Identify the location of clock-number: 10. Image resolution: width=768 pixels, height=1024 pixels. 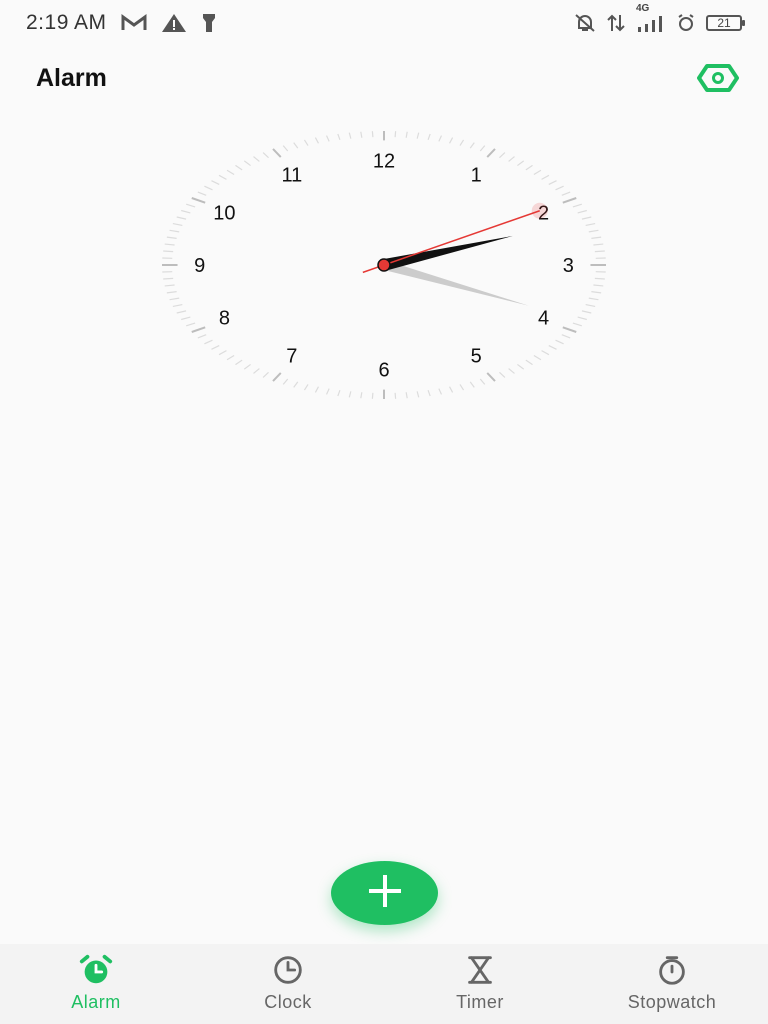
(224, 214).